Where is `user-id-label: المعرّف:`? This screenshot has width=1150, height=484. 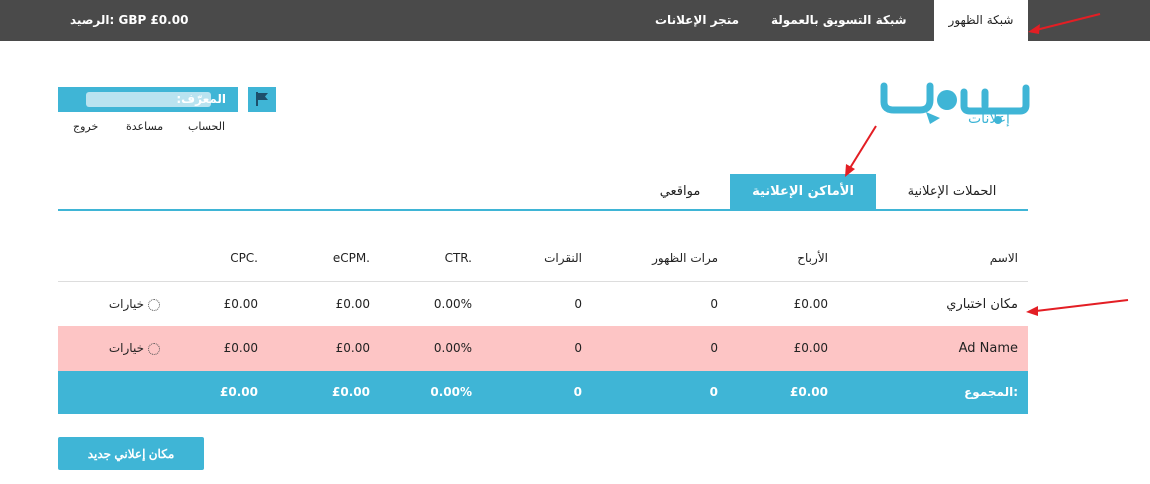
user-id-label: المعرّف: is located at coordinates (201, 99).